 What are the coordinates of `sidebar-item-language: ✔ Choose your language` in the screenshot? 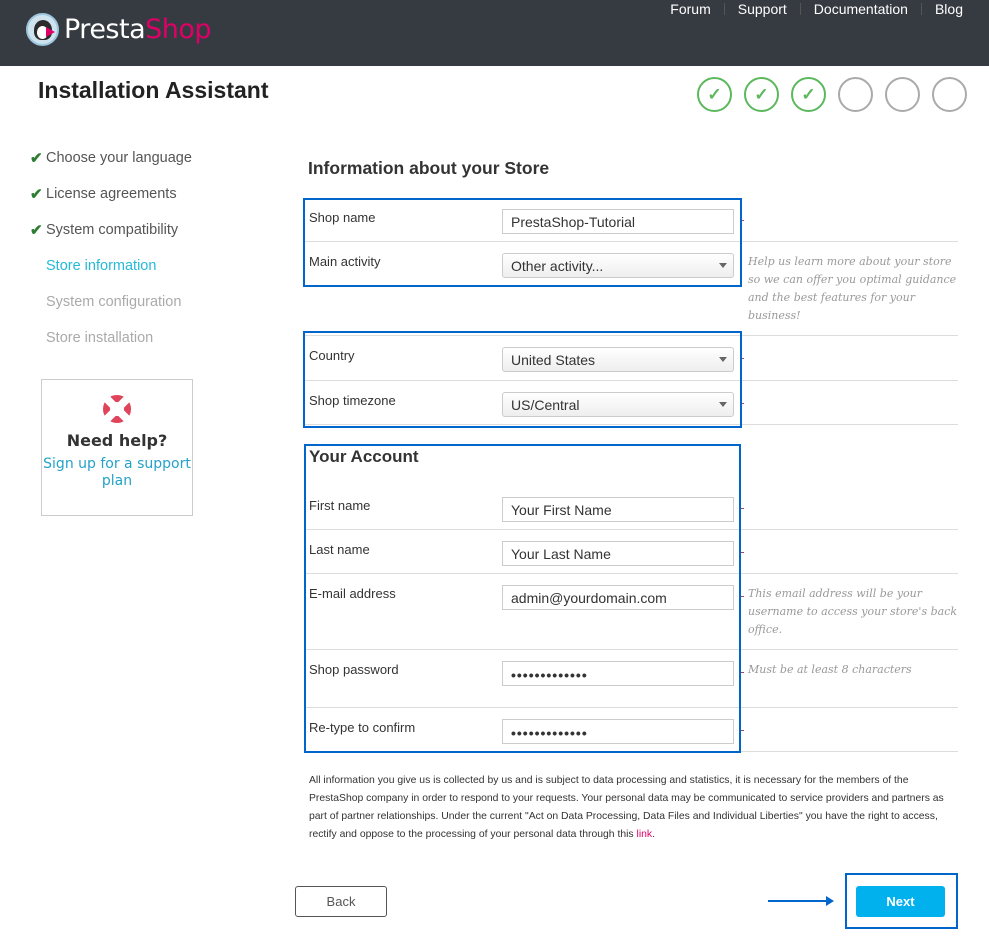 It's located at (111, 158).